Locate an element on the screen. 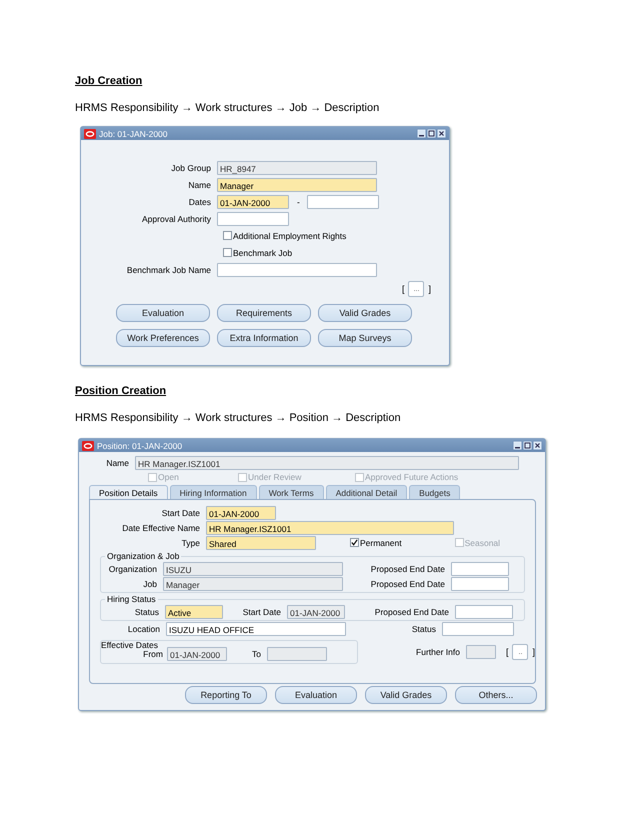 This screenshot has height=826, width=638. window-title: Job: 01-JAN-2000 is located at coordinates (134, 133).